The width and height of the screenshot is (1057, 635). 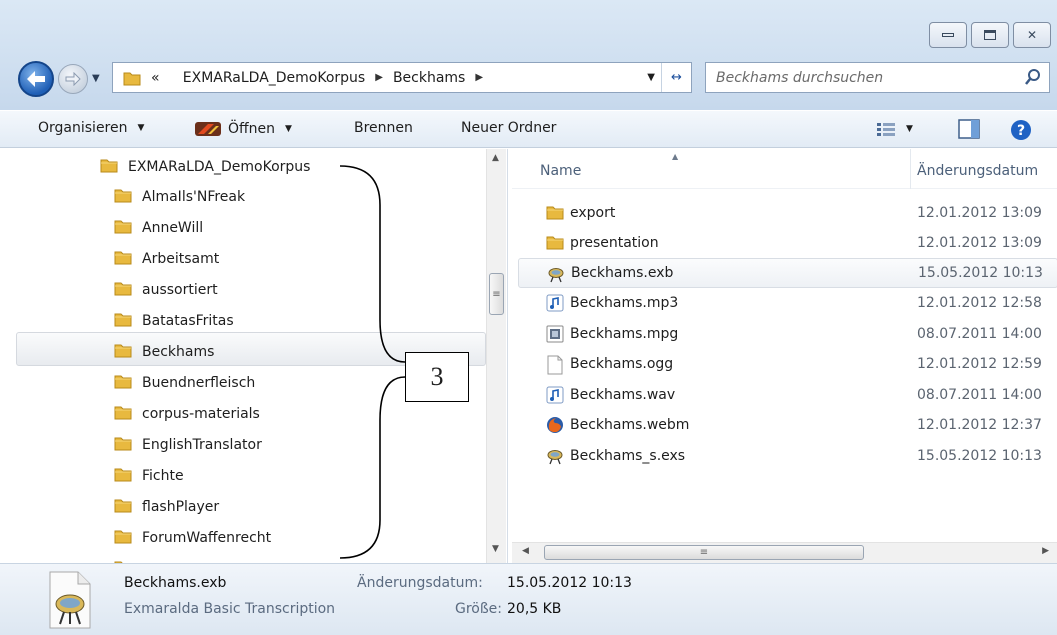 I want to click on new-folder-button: Neuer Ordner, so click(x=508, y=128).